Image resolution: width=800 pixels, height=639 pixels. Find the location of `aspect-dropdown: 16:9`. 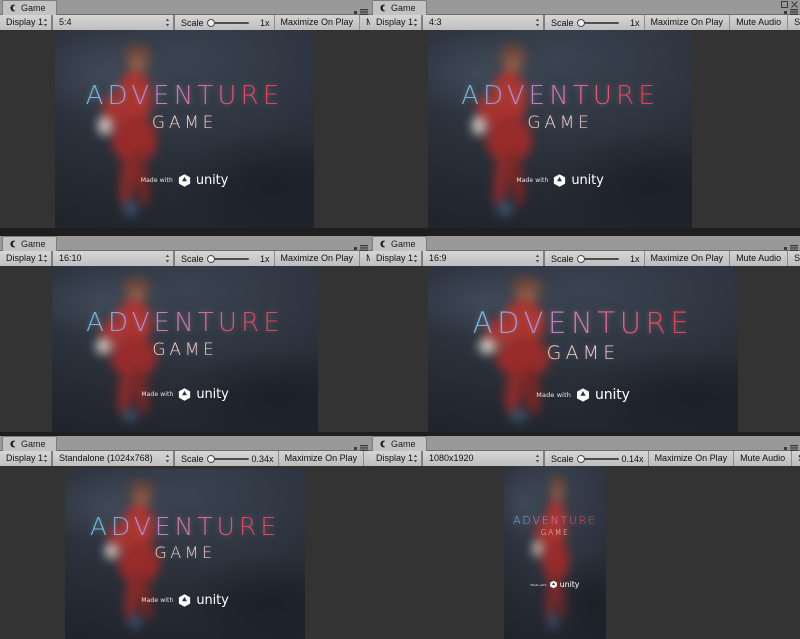

aspect-dropdown: 16:9 is located at coordinates (483, 258).